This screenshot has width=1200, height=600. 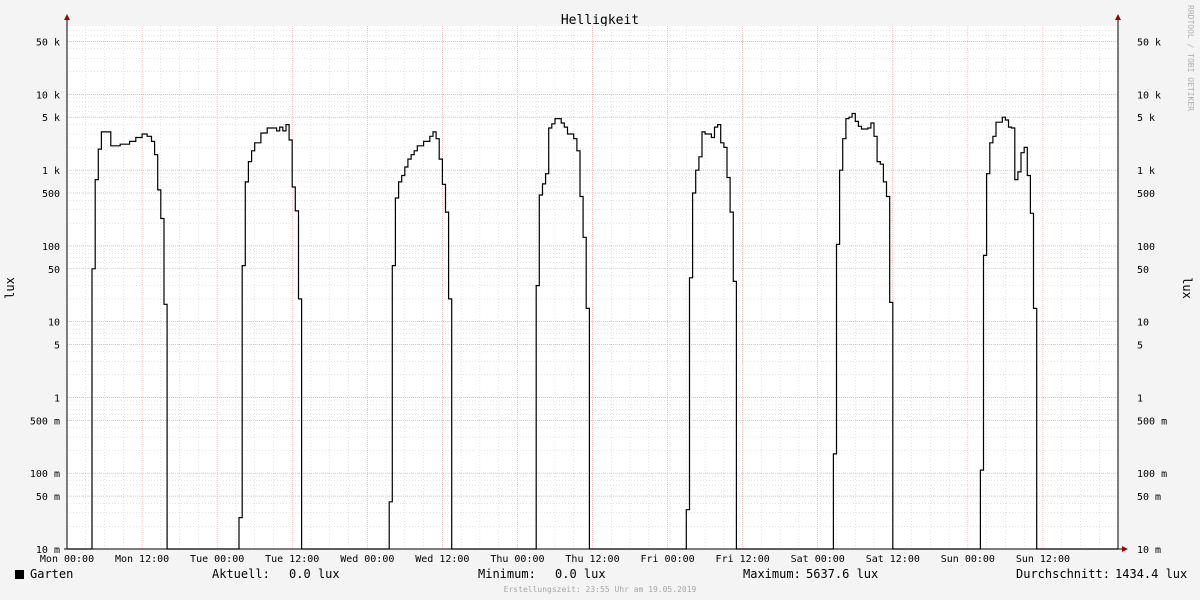 I want to click on y-tick-label-left: 100, so click(x=51, y=247).